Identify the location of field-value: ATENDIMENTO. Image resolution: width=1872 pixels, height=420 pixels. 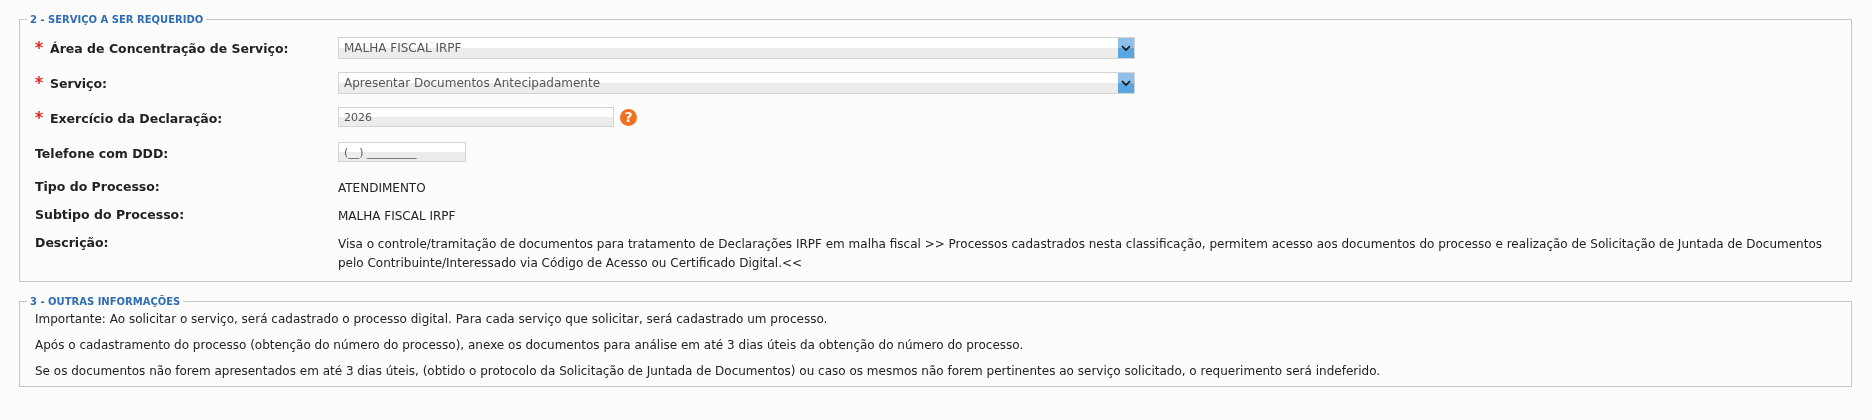
(382, 188).